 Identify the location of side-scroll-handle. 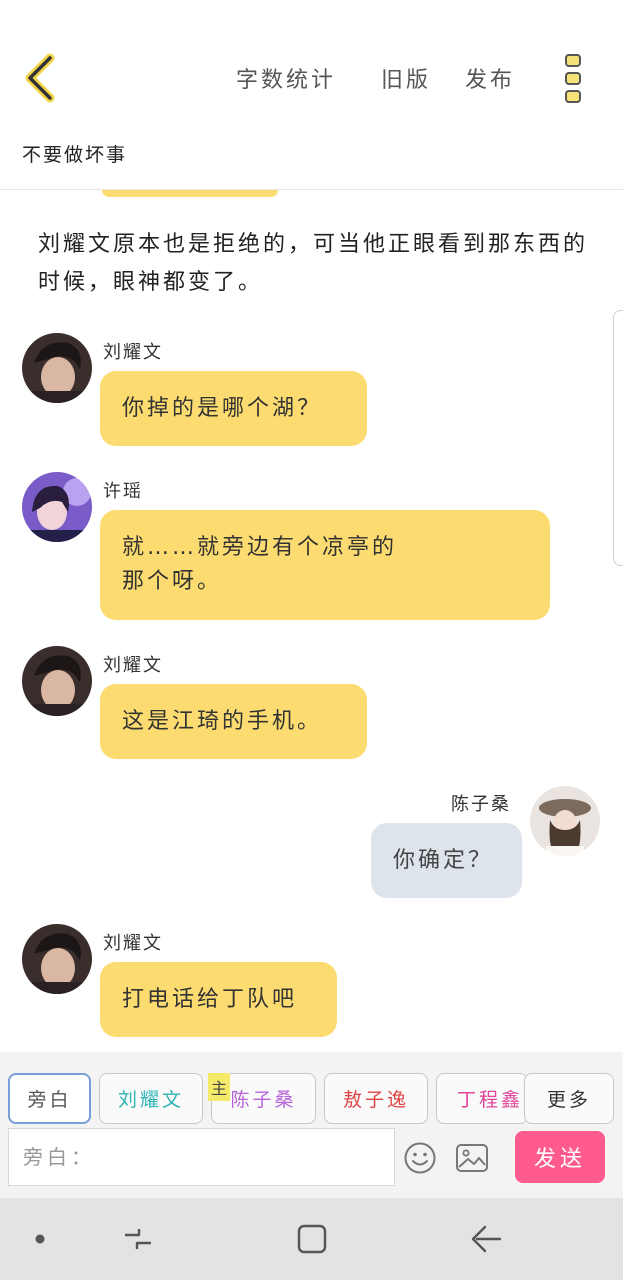
(618, 438).